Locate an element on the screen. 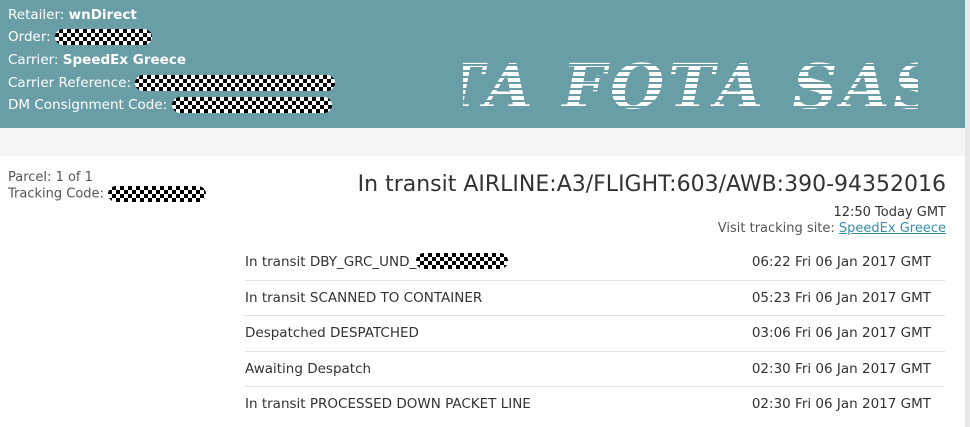 This screenshot has height=427, width=970. carrier-value: SpeedEx Greece is located at coordinates (124, 60).